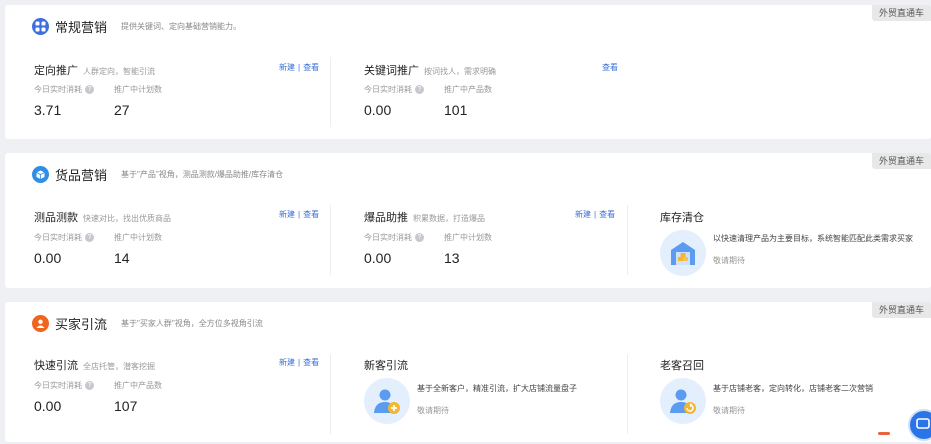 The width and height of the screenshot is (931, 444). What do you see at coordinates (81, 324) in the screenshot?
I see `section-title: 买家引流` at bounding box center [81, 324].